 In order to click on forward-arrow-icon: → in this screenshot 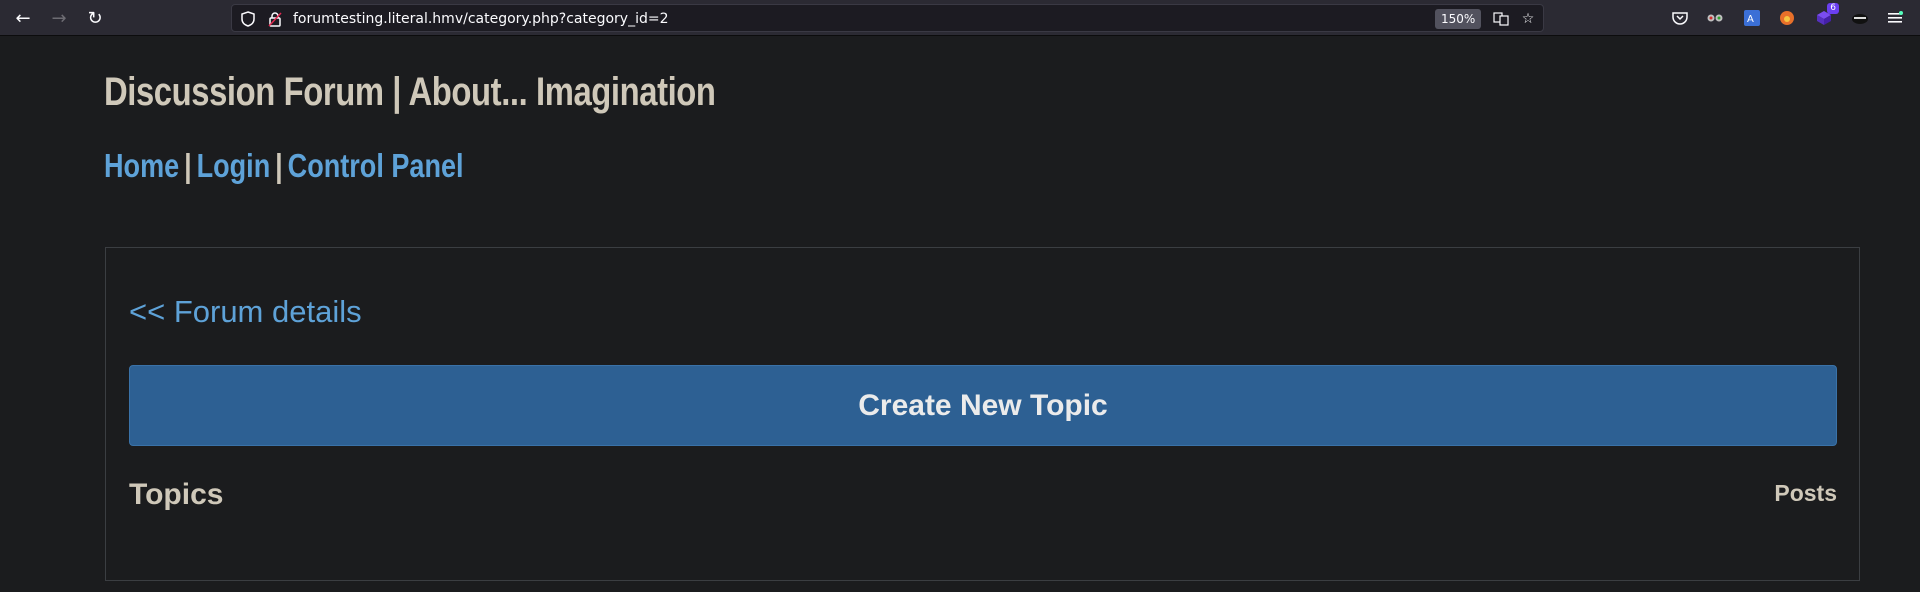, I will do `click(59, 18)`.